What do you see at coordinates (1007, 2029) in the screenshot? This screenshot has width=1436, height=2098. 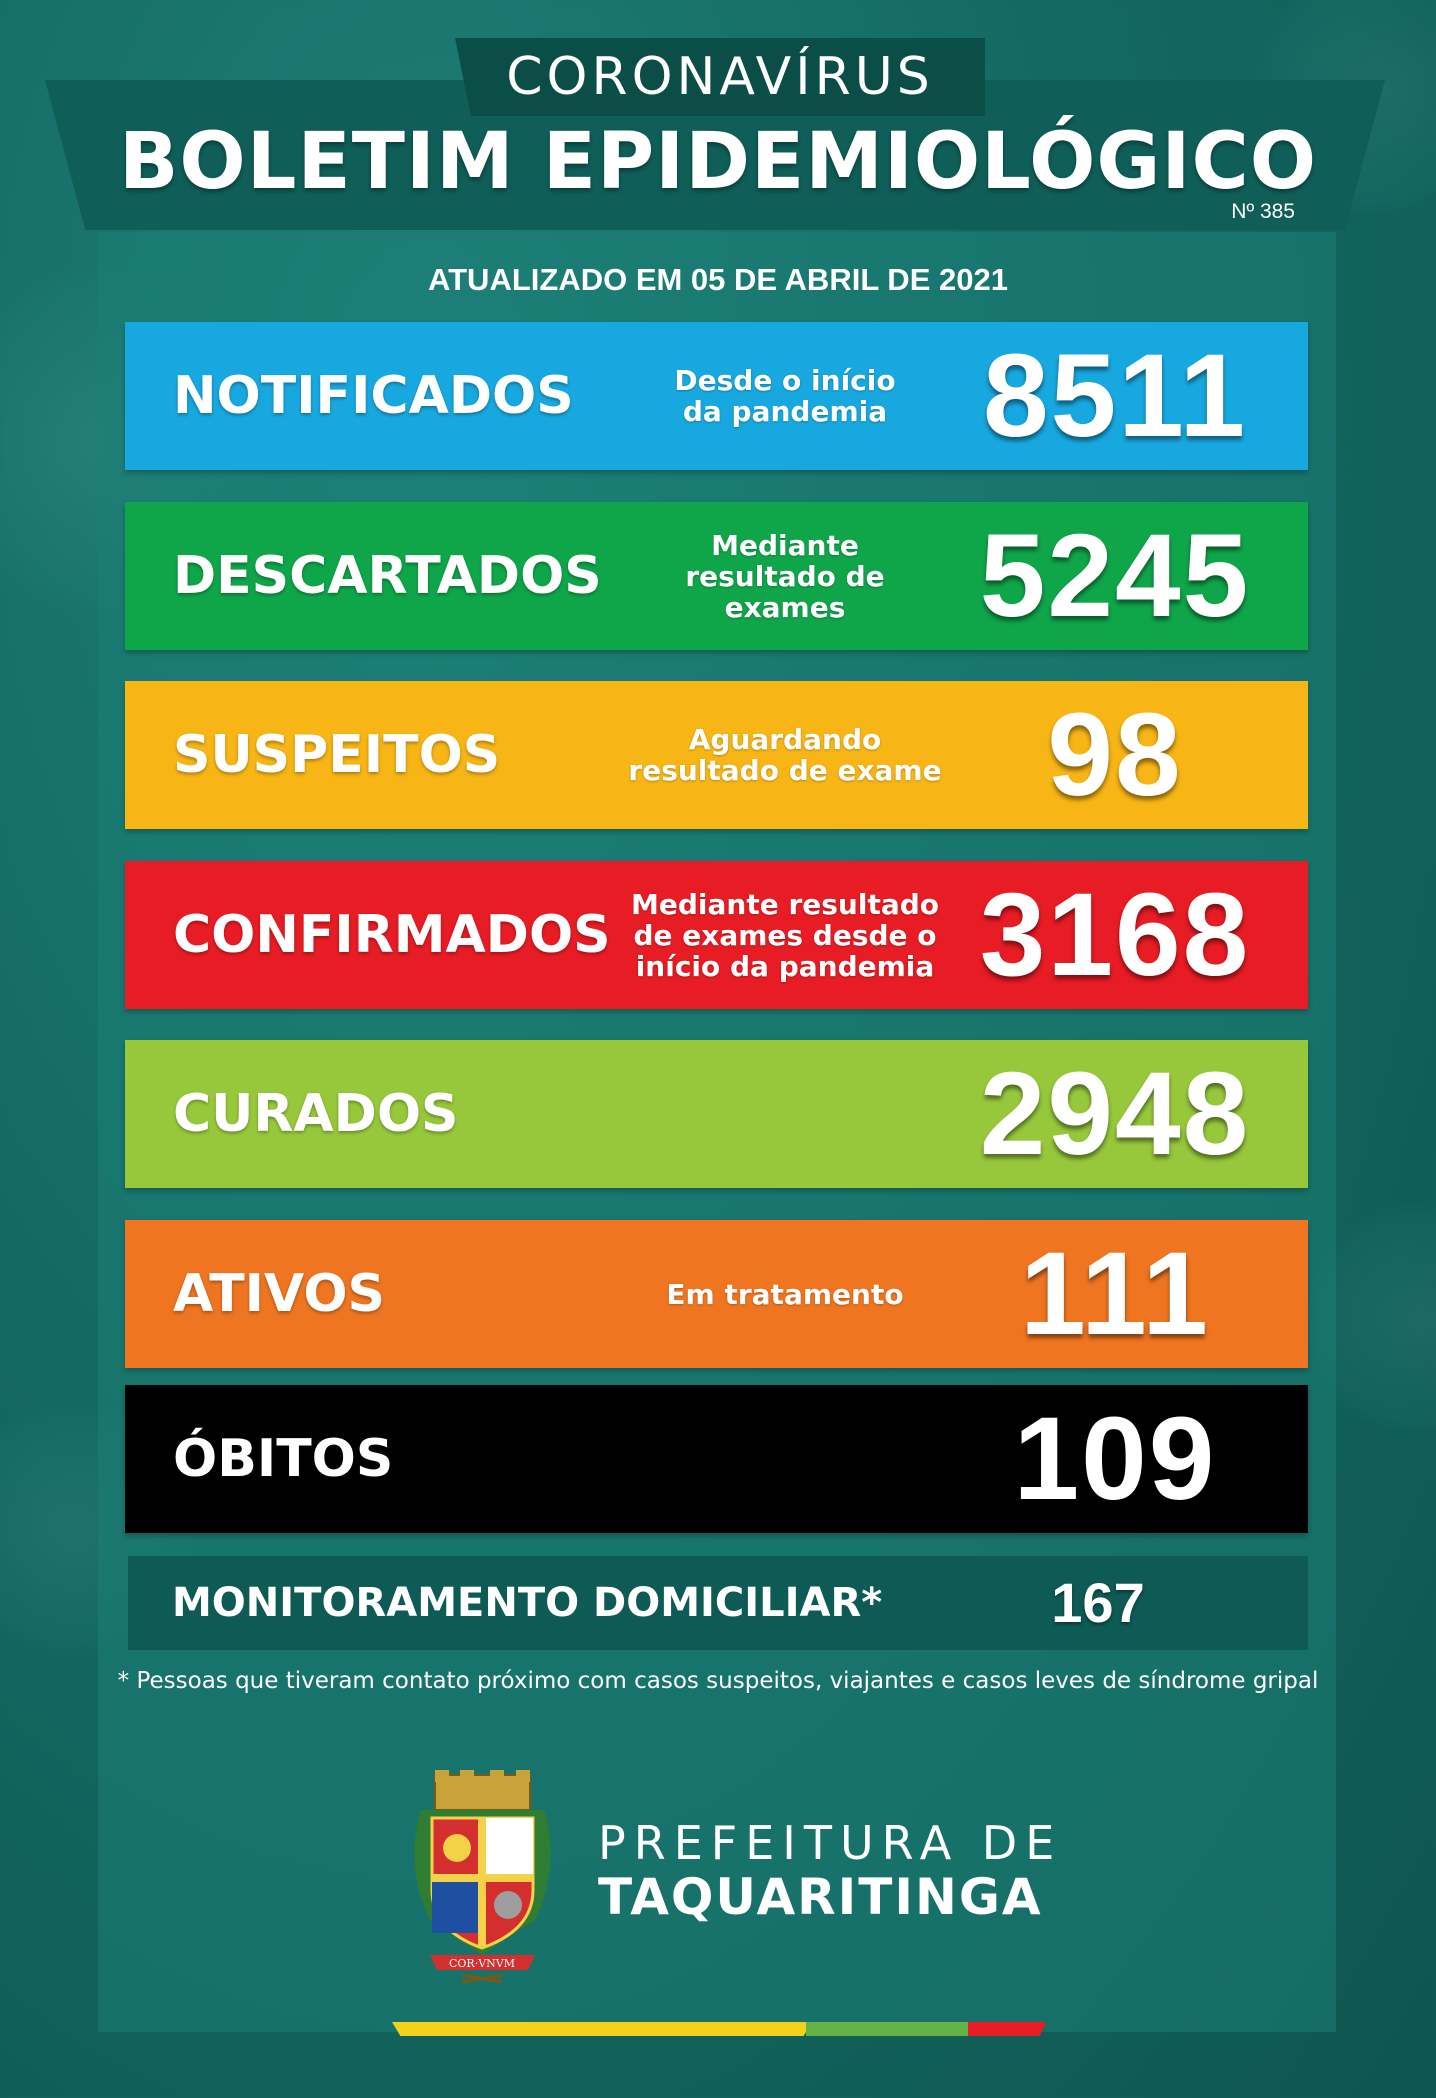 I see `stripe-red` at bounding box center [1007, 2029].